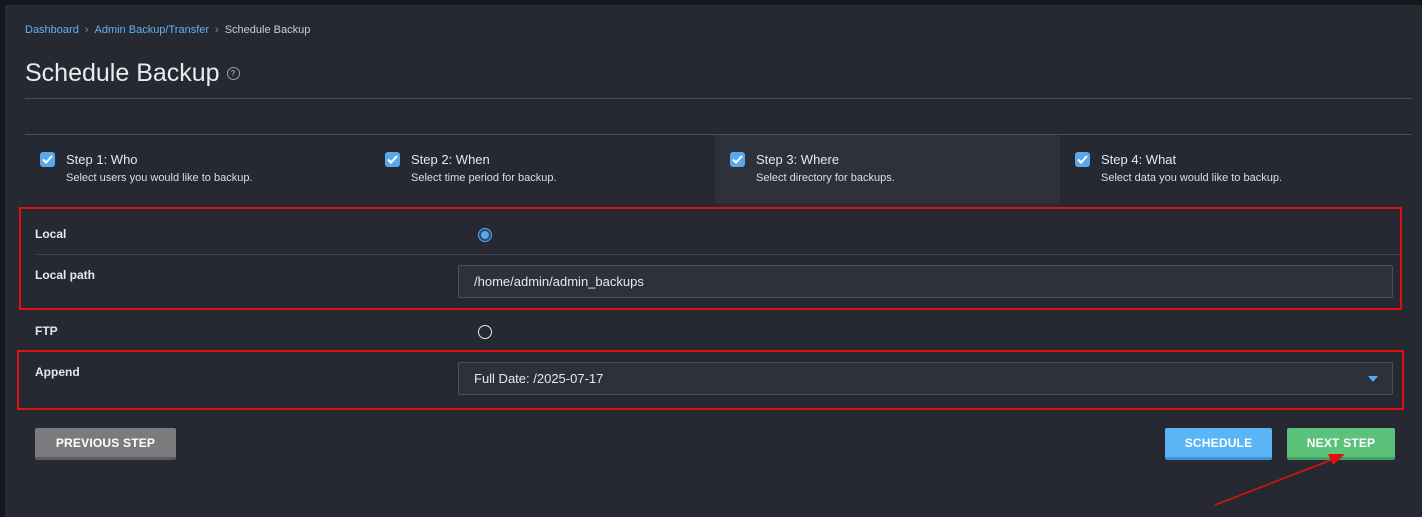  Describe the element at coordinates (1279, 480) in the screenshot. I see `annotation-arrow-icon` at that location.